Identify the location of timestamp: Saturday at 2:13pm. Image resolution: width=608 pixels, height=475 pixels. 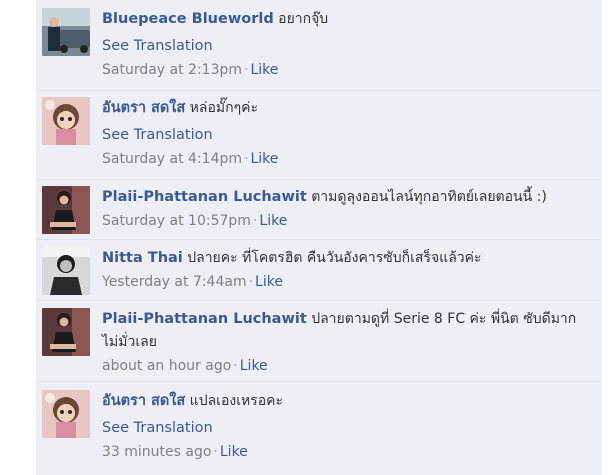
(172, 70).